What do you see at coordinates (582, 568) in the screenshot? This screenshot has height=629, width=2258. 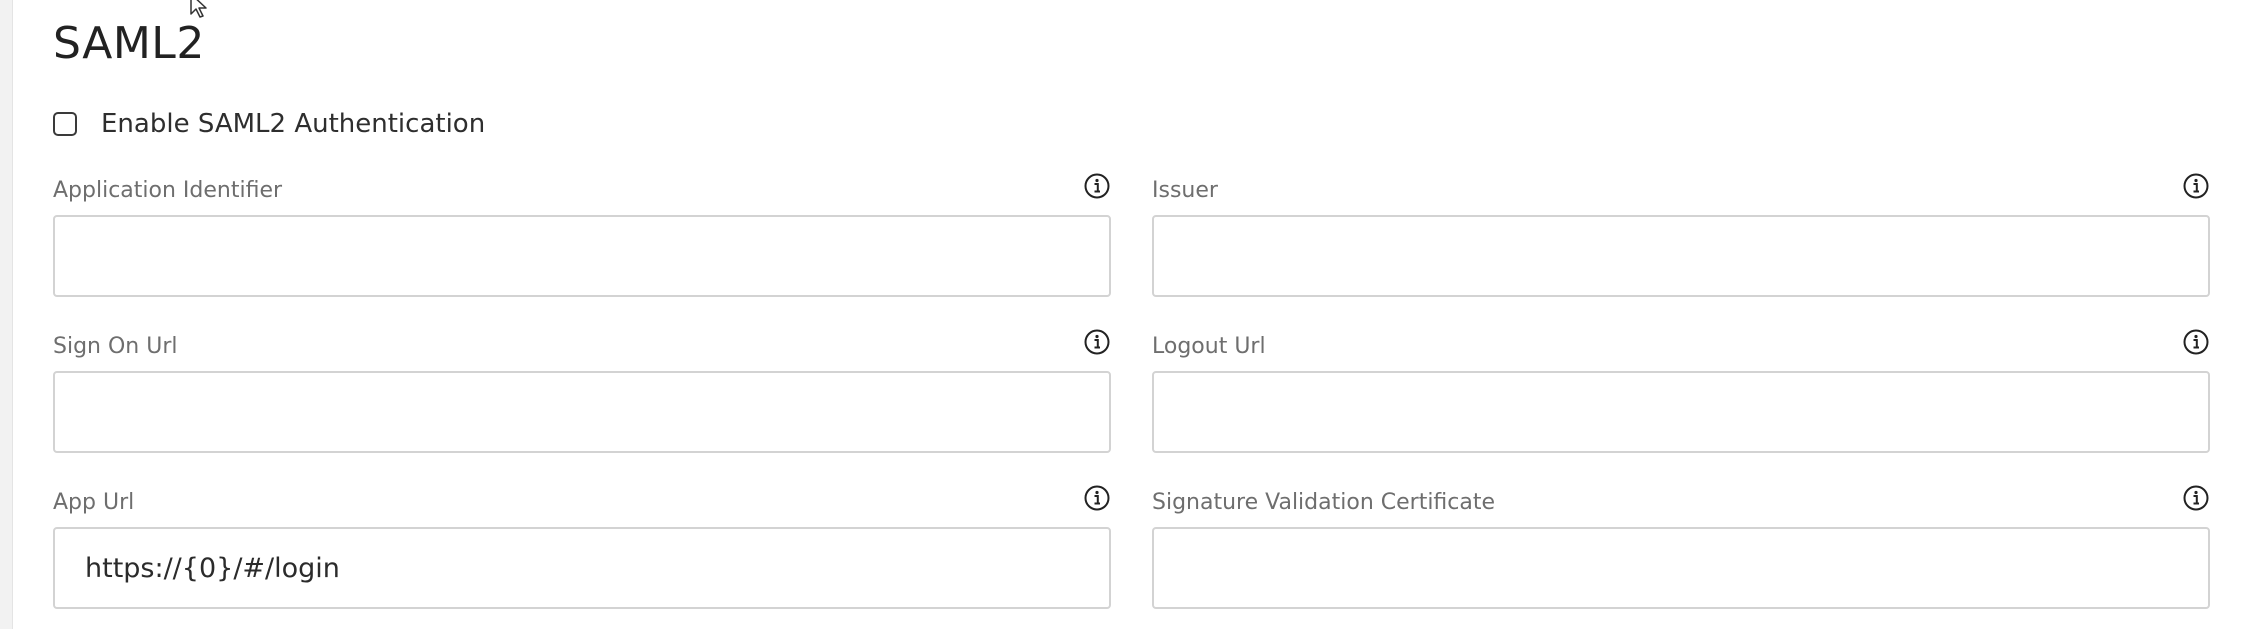 I see `app-url-input` at bounding box center [582, 568].